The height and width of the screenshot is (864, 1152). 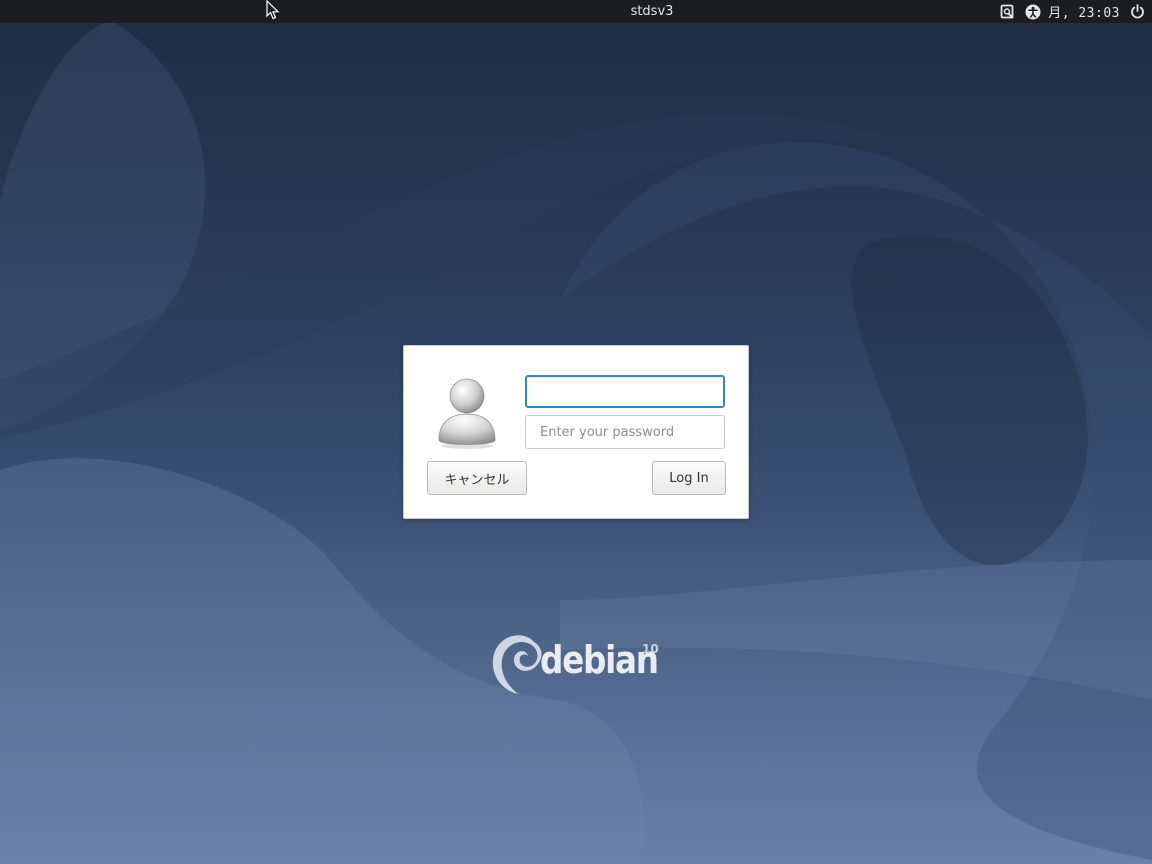 I want to click on debian-wordmark: debian, so click(x=599, y=660).